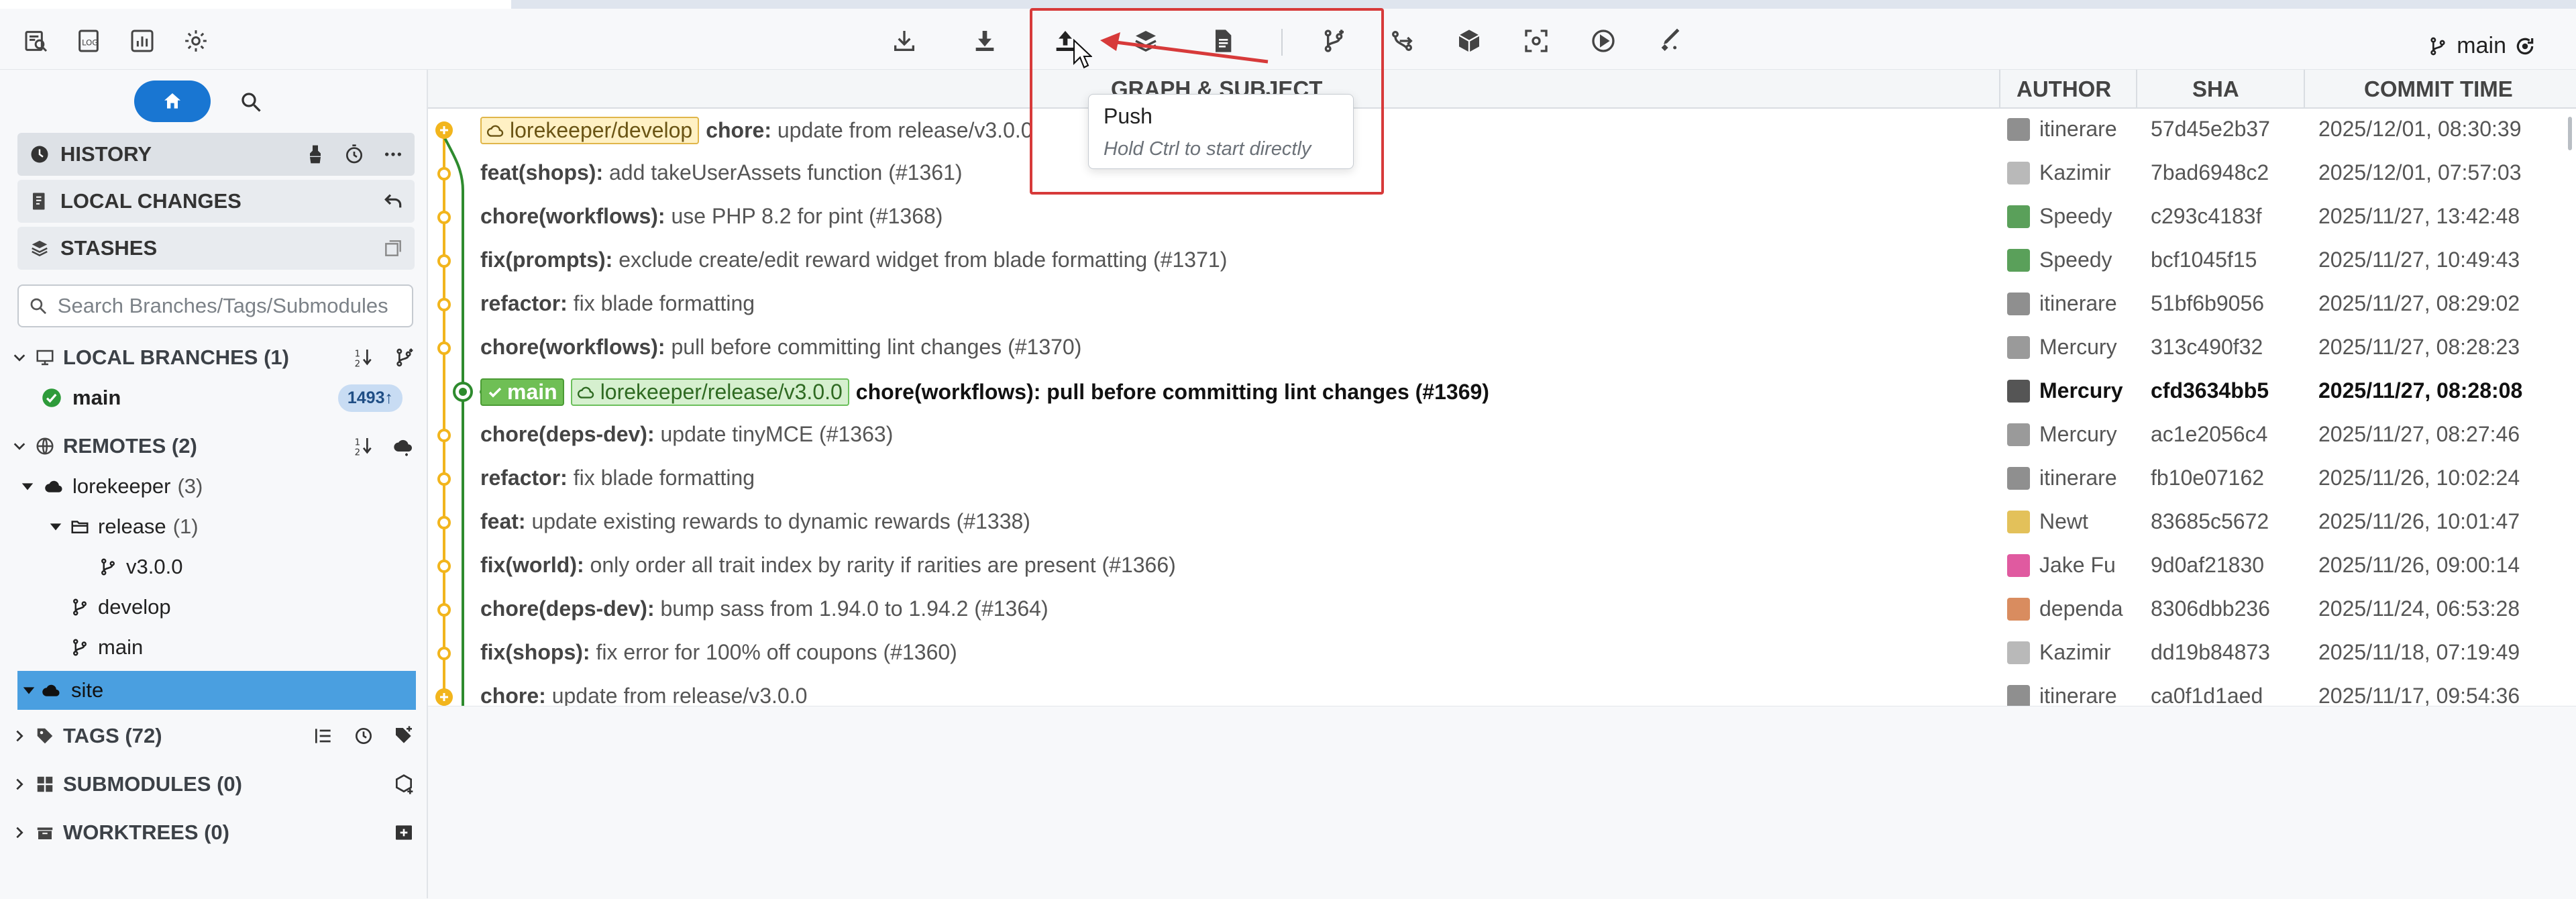 The height and width of the screenshot is (899, 2576). Describe the element at coordinates (2209, 435) in the screenshot. I see `commit-sha: ac1e2056c4` at that location.